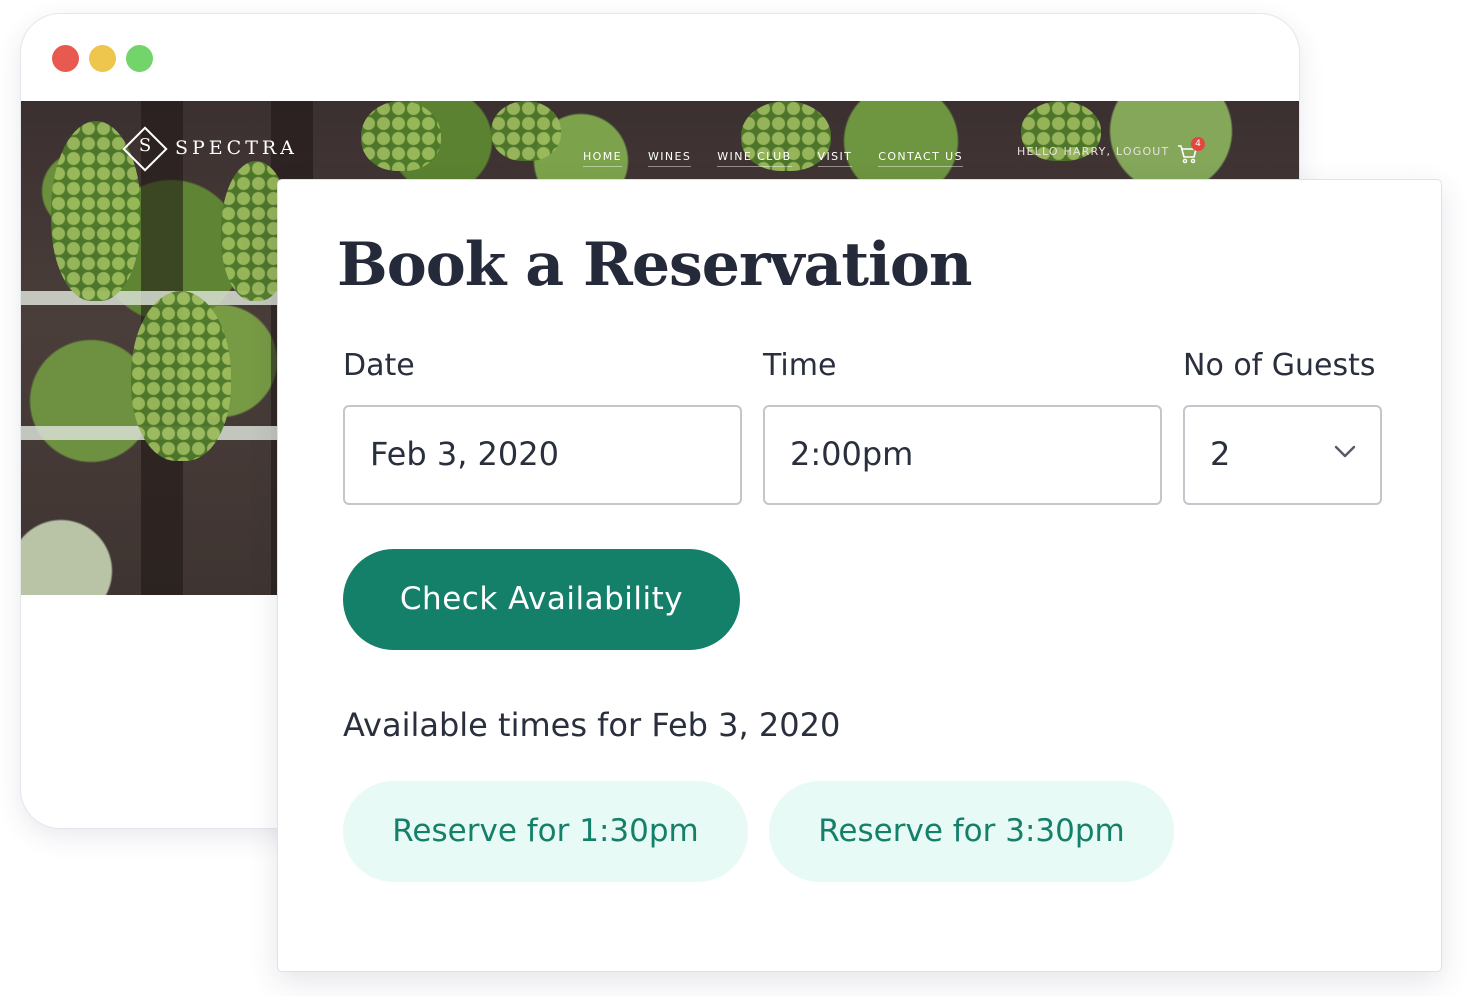  I want to click on date-label: Date, so click(379, 365).